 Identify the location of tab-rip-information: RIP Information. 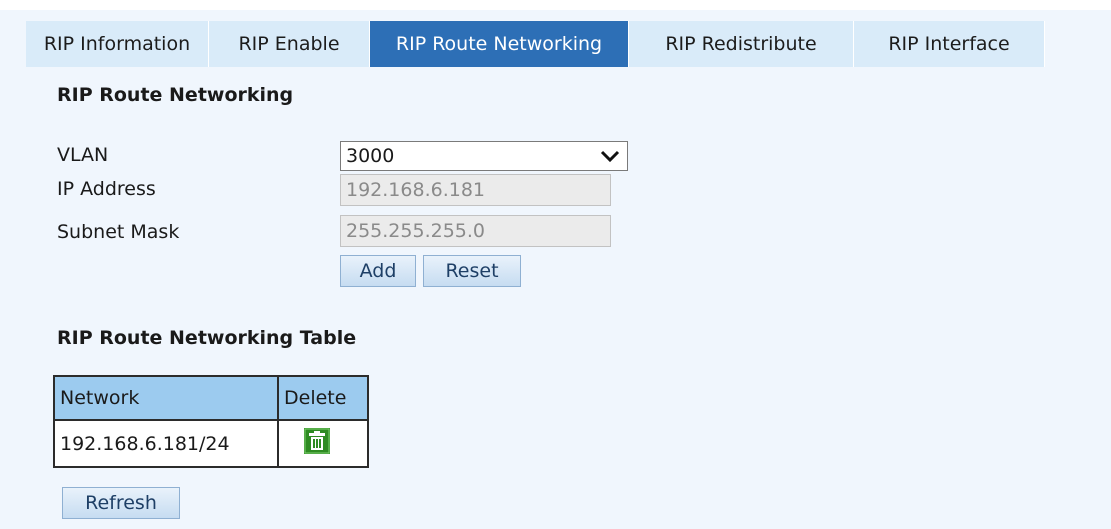
(117, 44).